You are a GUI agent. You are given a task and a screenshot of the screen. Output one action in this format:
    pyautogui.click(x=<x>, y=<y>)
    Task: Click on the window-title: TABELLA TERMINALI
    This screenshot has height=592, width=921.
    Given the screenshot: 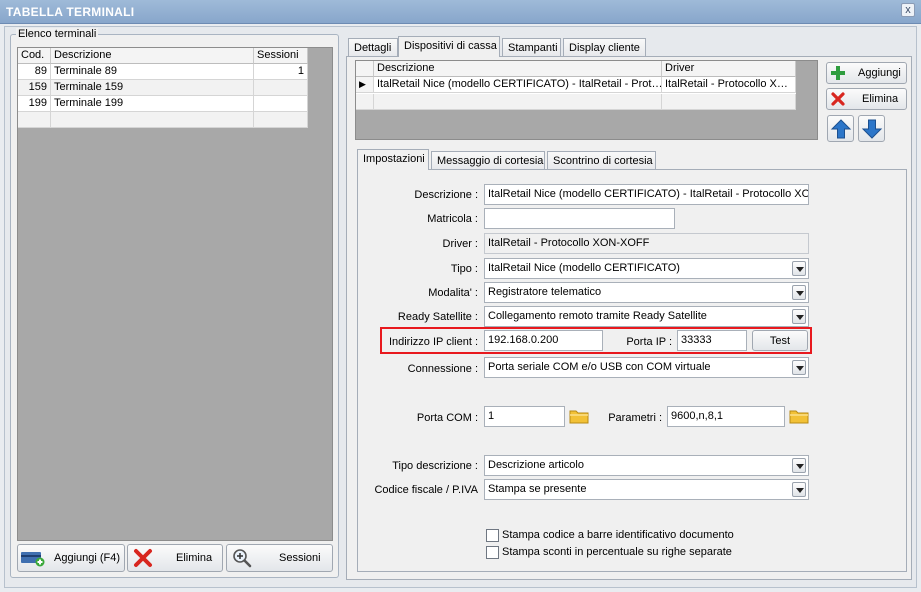 What is the action you would take?
    pyautogui.click(x=70, y=12)
    